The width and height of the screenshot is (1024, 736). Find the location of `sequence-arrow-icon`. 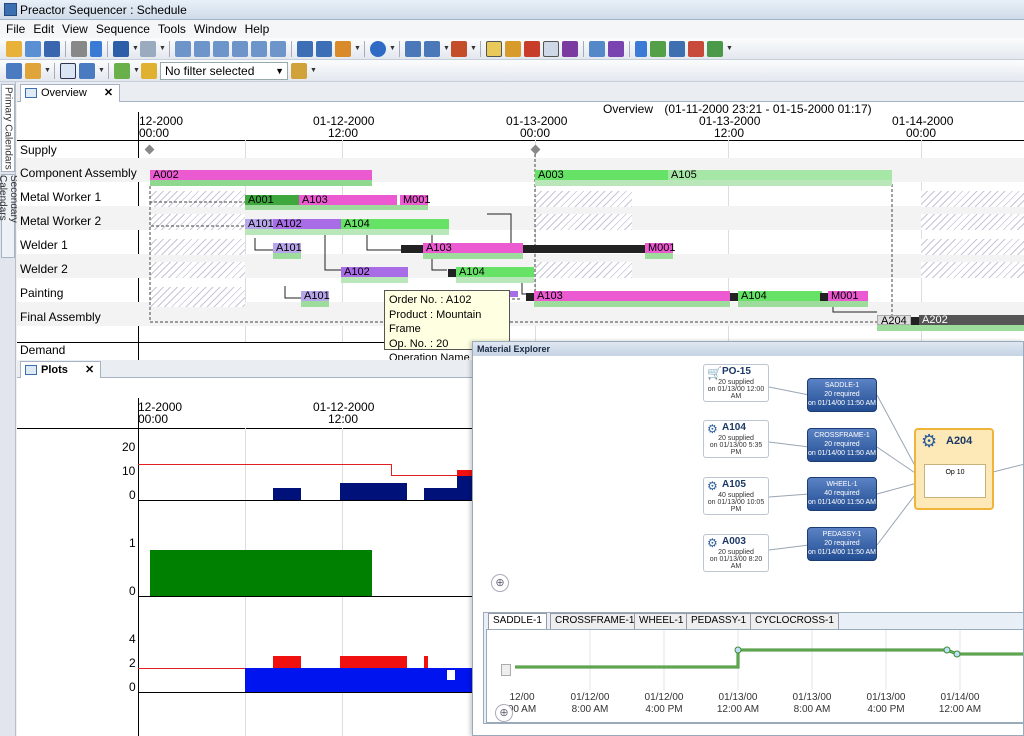

sequence-arrow-icon is located at coordinates (432, 48).